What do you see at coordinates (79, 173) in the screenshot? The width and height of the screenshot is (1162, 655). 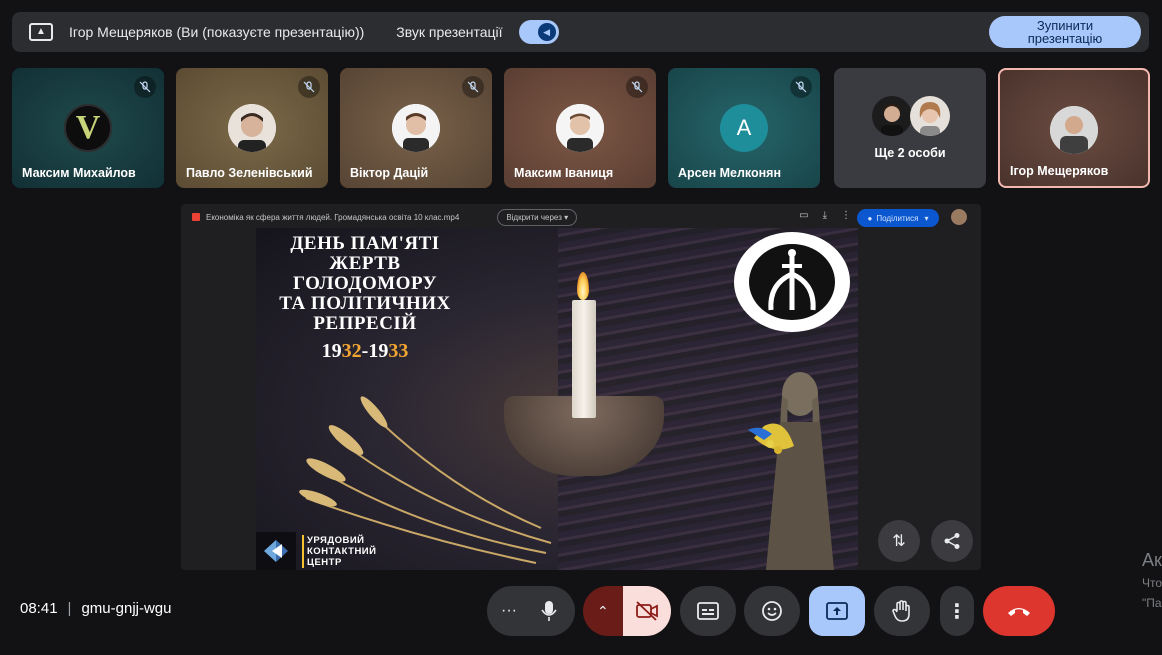 I see `participant-name: Максим Михайлов` at bounding box center [79, 173].